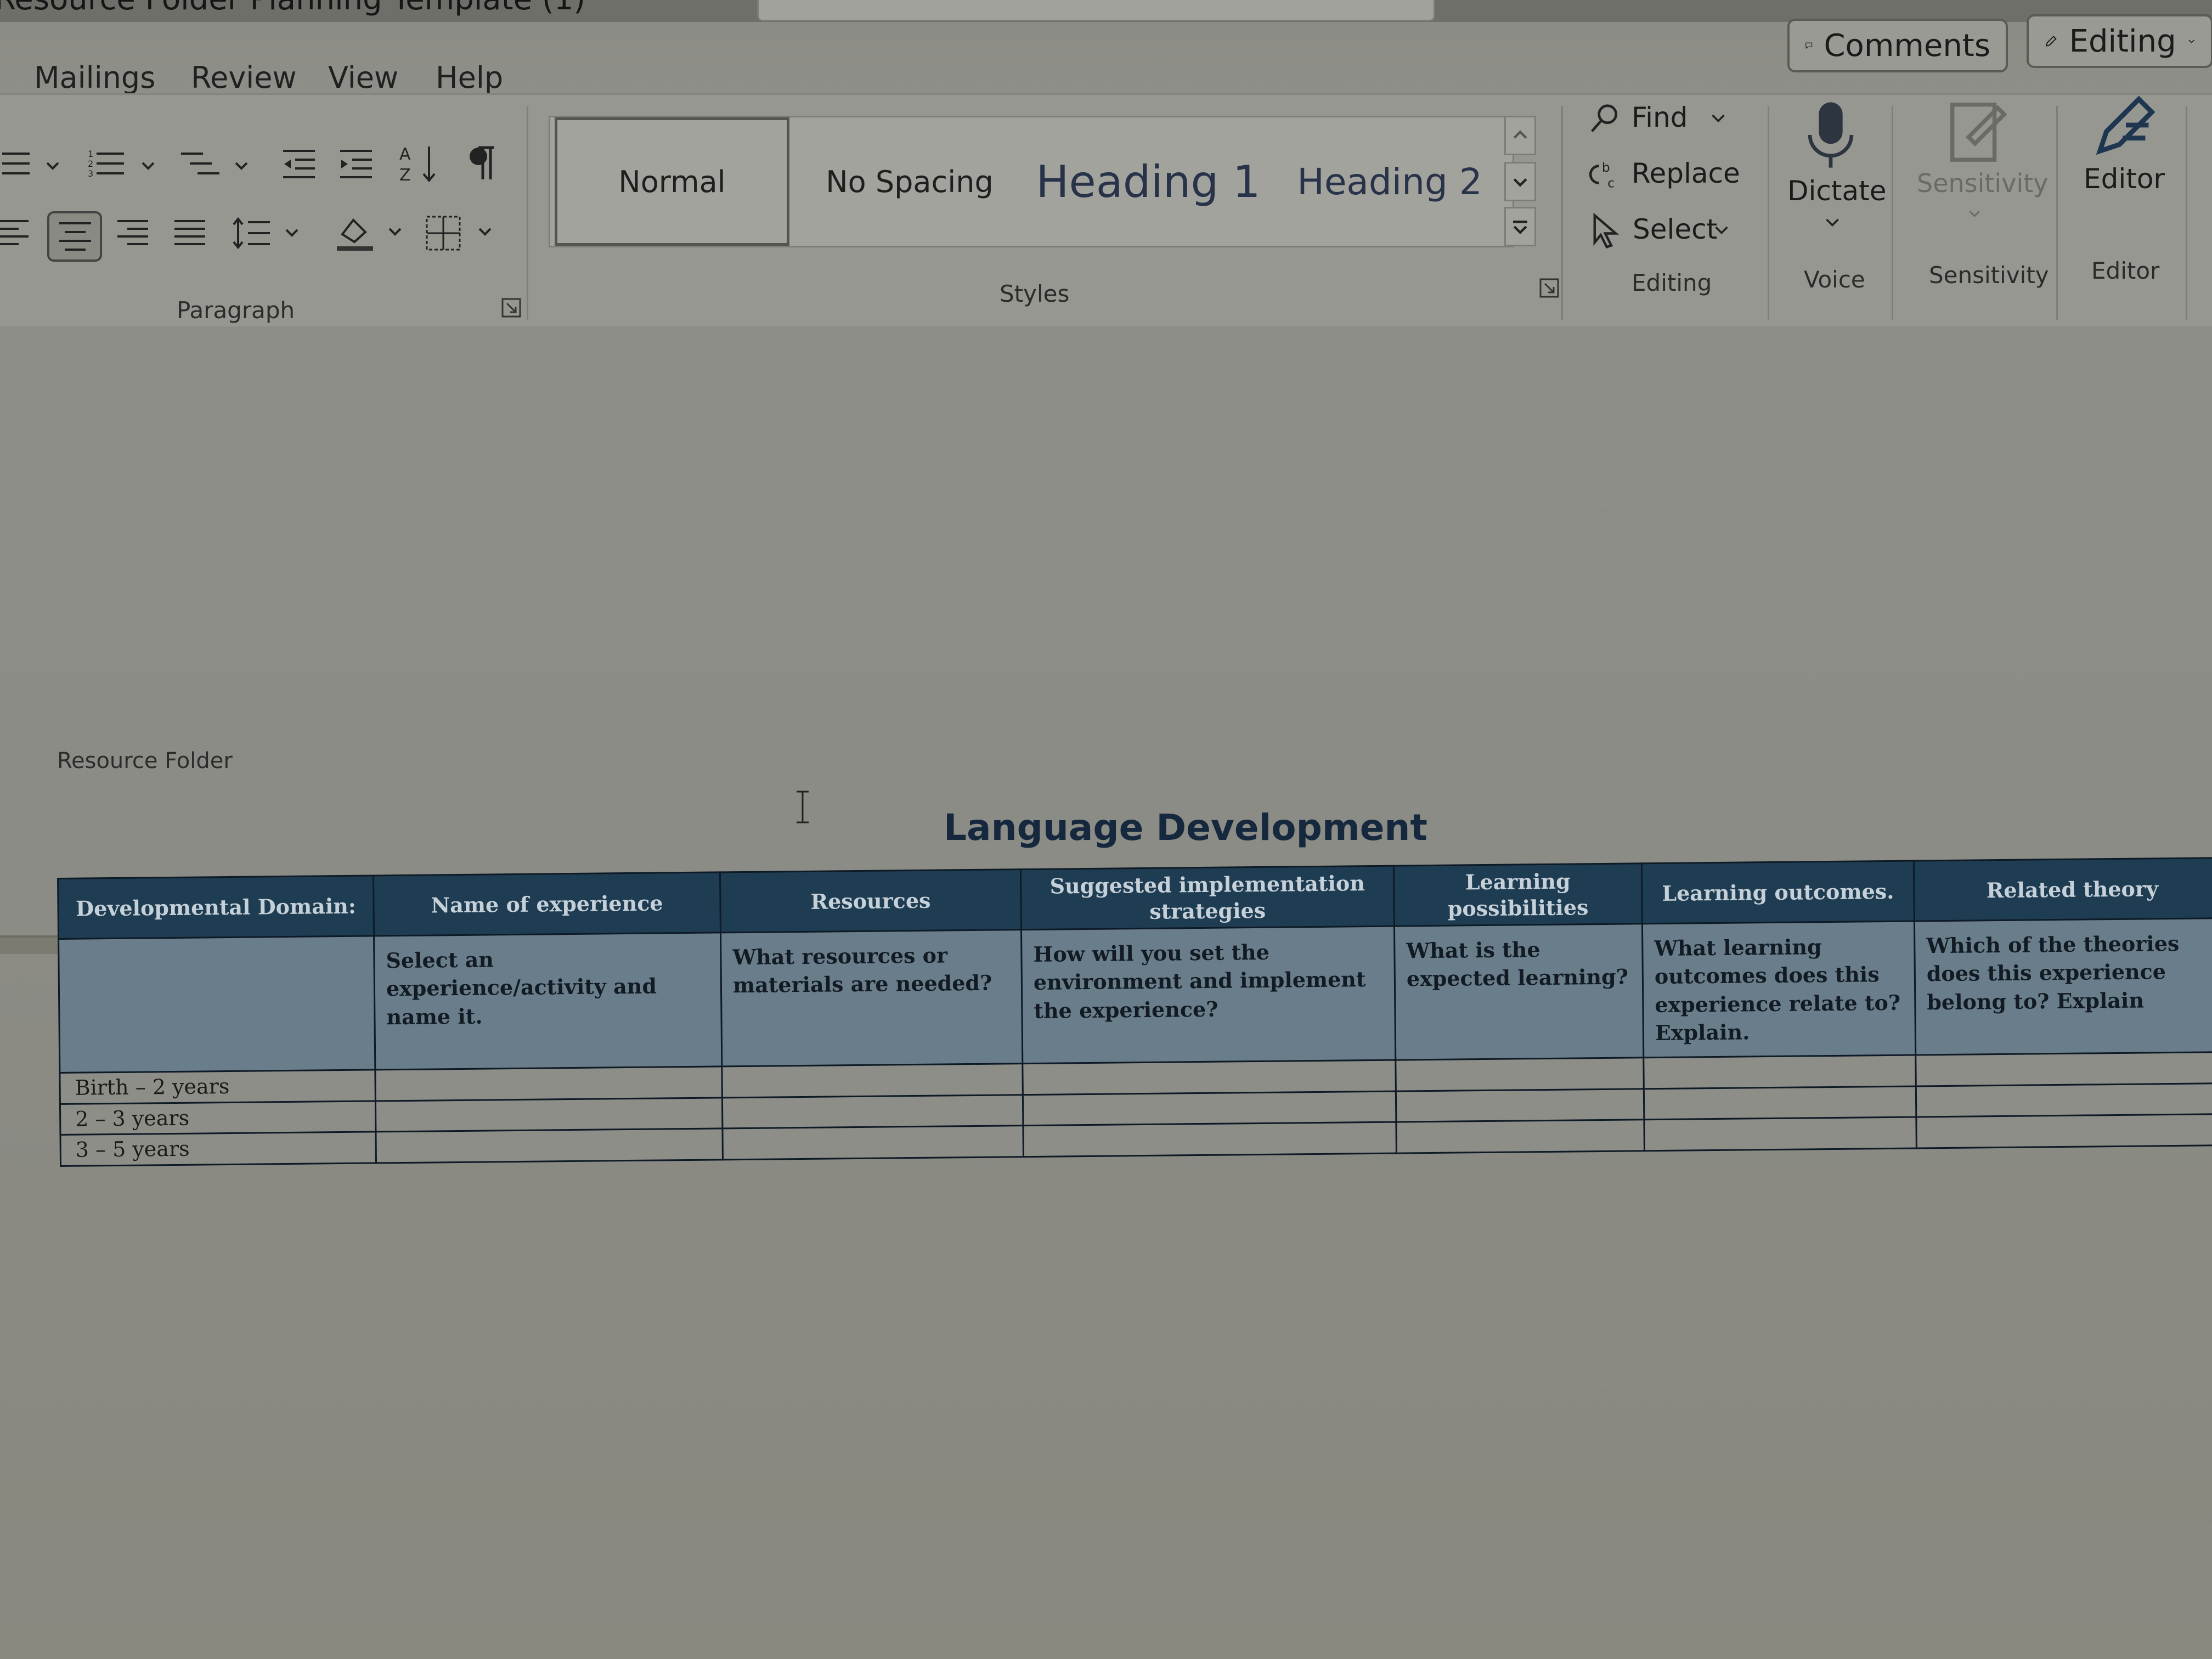  What do you see at coordinates (1096, 10) in the screenshot?
I see `search-box` at bounding box center [1096, 10].